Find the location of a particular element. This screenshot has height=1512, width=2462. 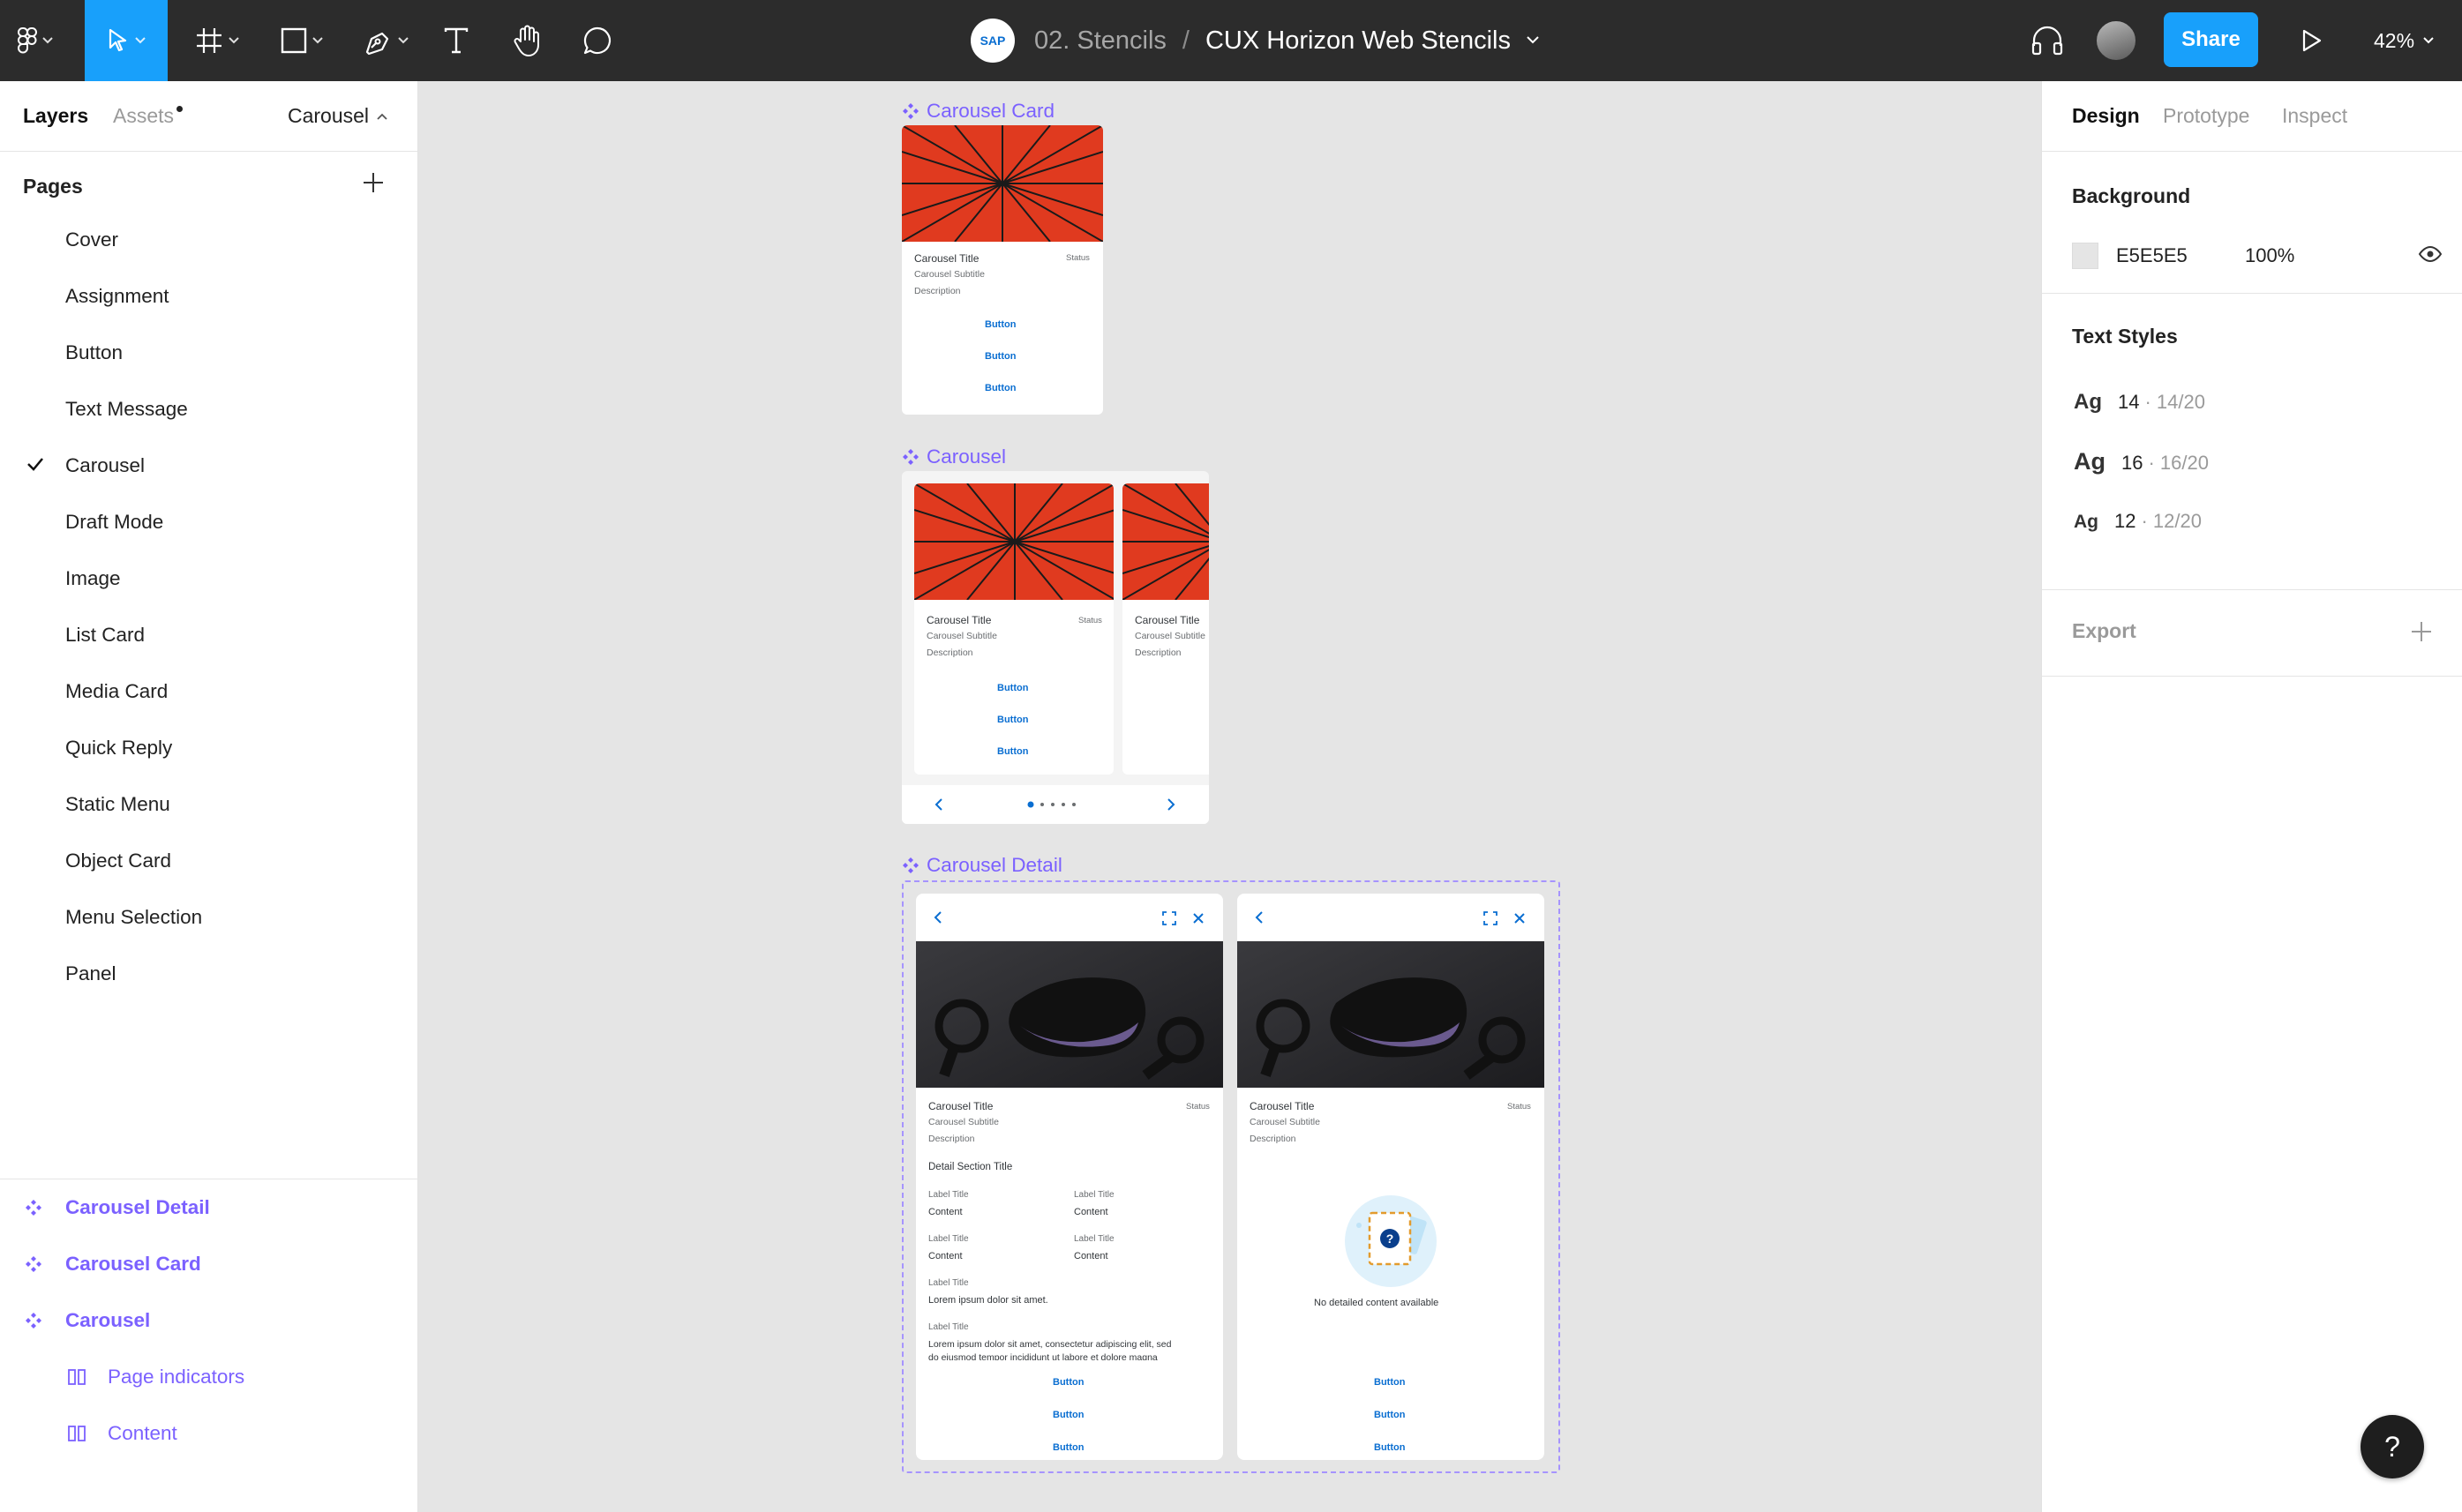

page-item-label: Quick Reply is located at coordinates (119, 748).